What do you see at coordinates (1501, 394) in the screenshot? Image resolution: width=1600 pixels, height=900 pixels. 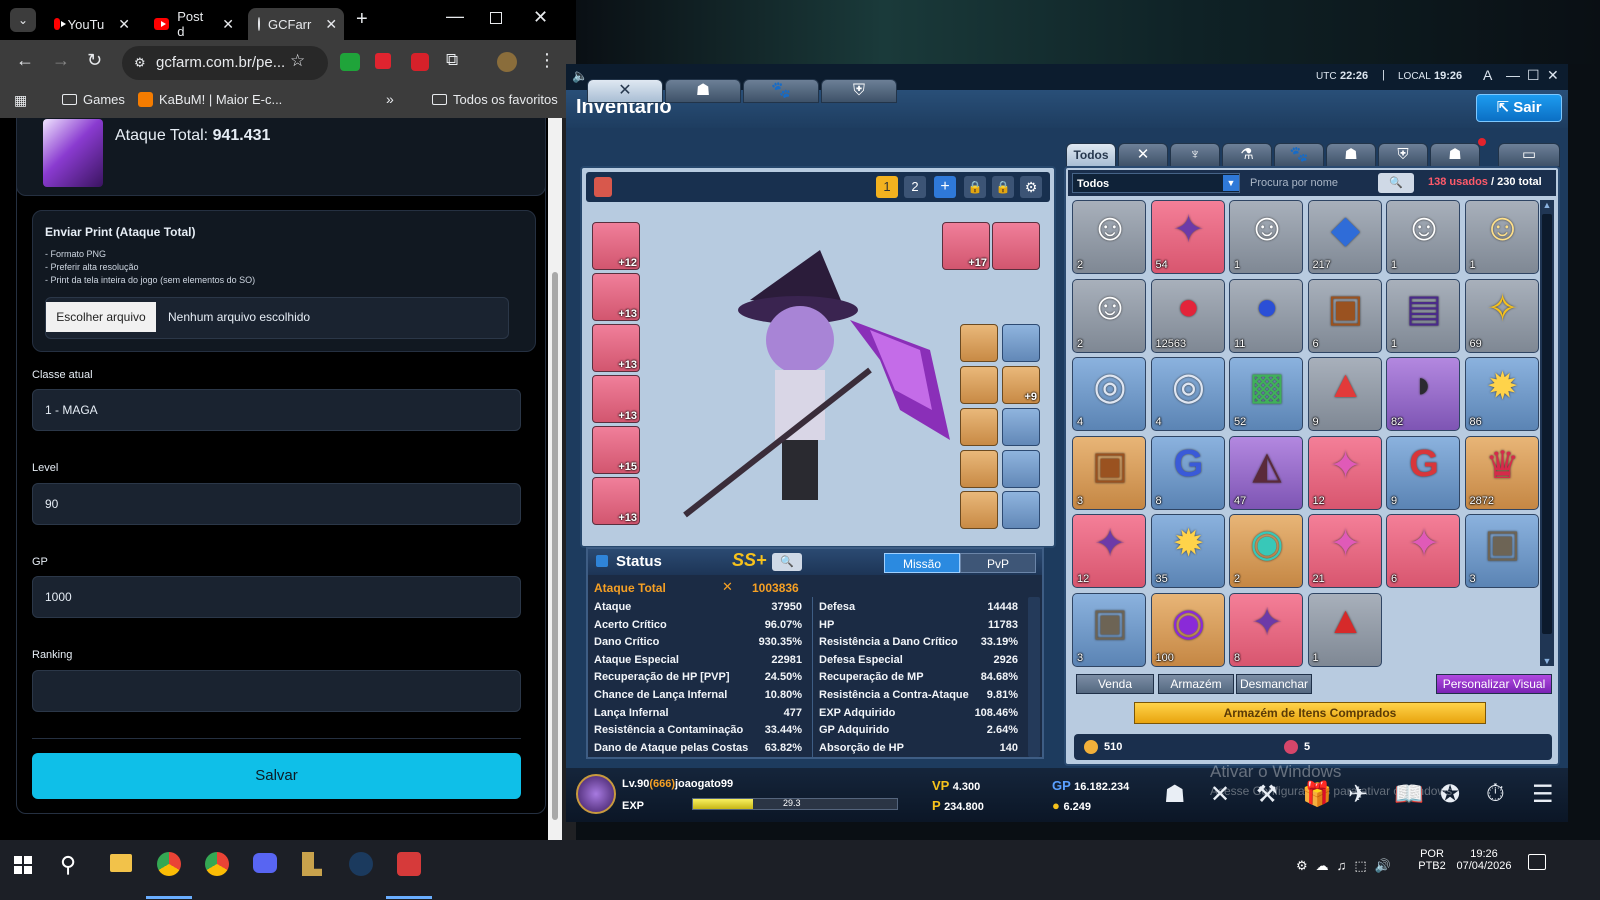 I see `inventory-item-slot: ✹ 86` at bounding box center [1501, 394].